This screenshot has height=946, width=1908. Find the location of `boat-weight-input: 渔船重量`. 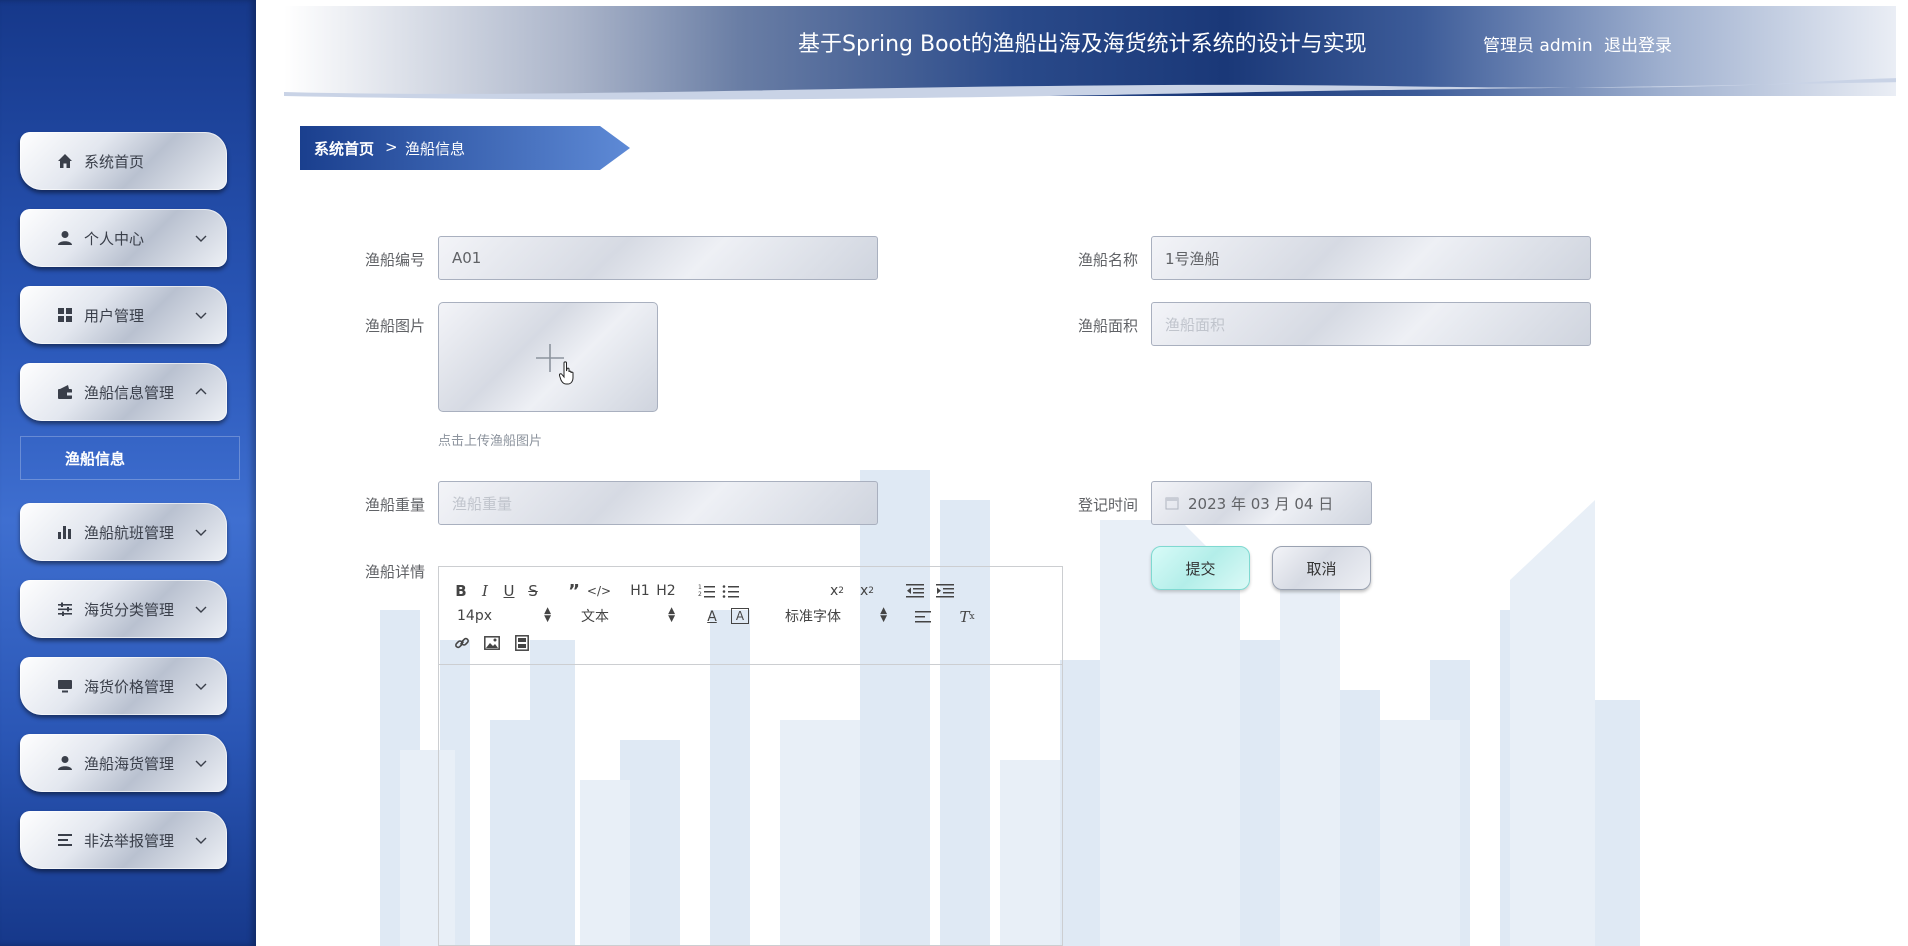

boat-weight-input: 渔船重量 is located at coordinates (658, 503).